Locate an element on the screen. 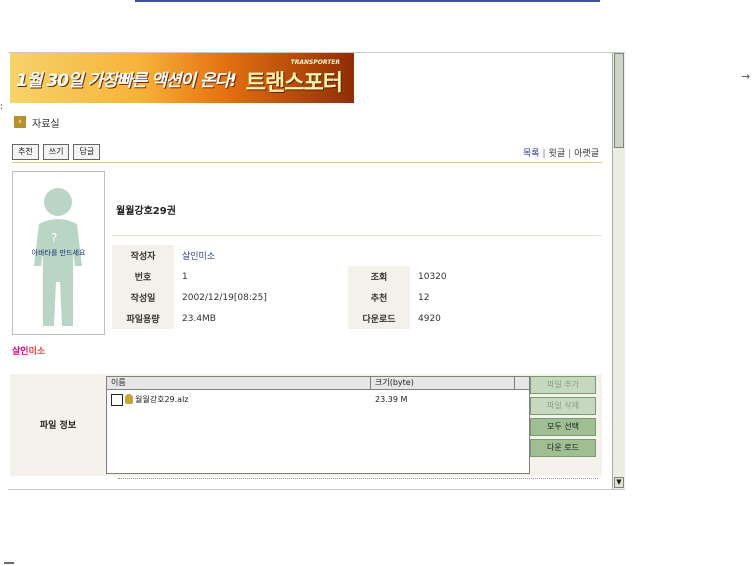 The width and height of the screenshot is (755, 566). previous-post-link: 윗글 is located at coordinates (557, 154).